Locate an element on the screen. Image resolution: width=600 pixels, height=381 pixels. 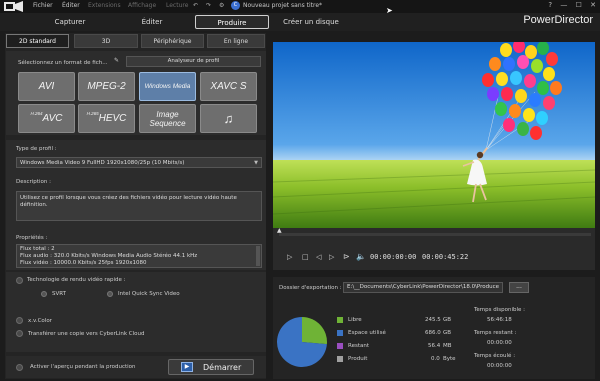
minimize-button: — is located at coordinates (563, 5).